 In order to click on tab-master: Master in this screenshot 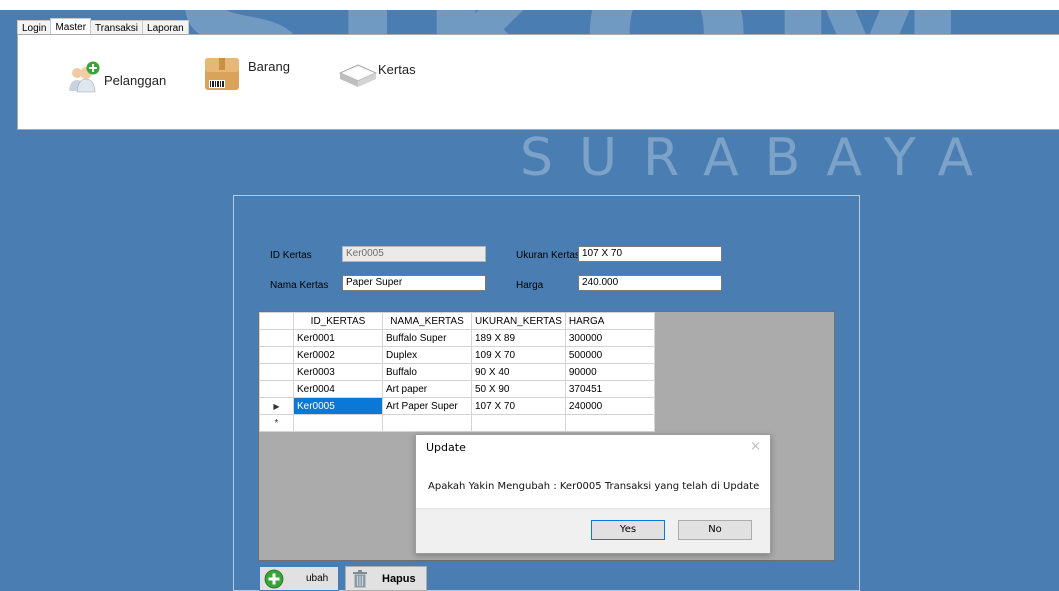, I will do `click(71, 26)`.